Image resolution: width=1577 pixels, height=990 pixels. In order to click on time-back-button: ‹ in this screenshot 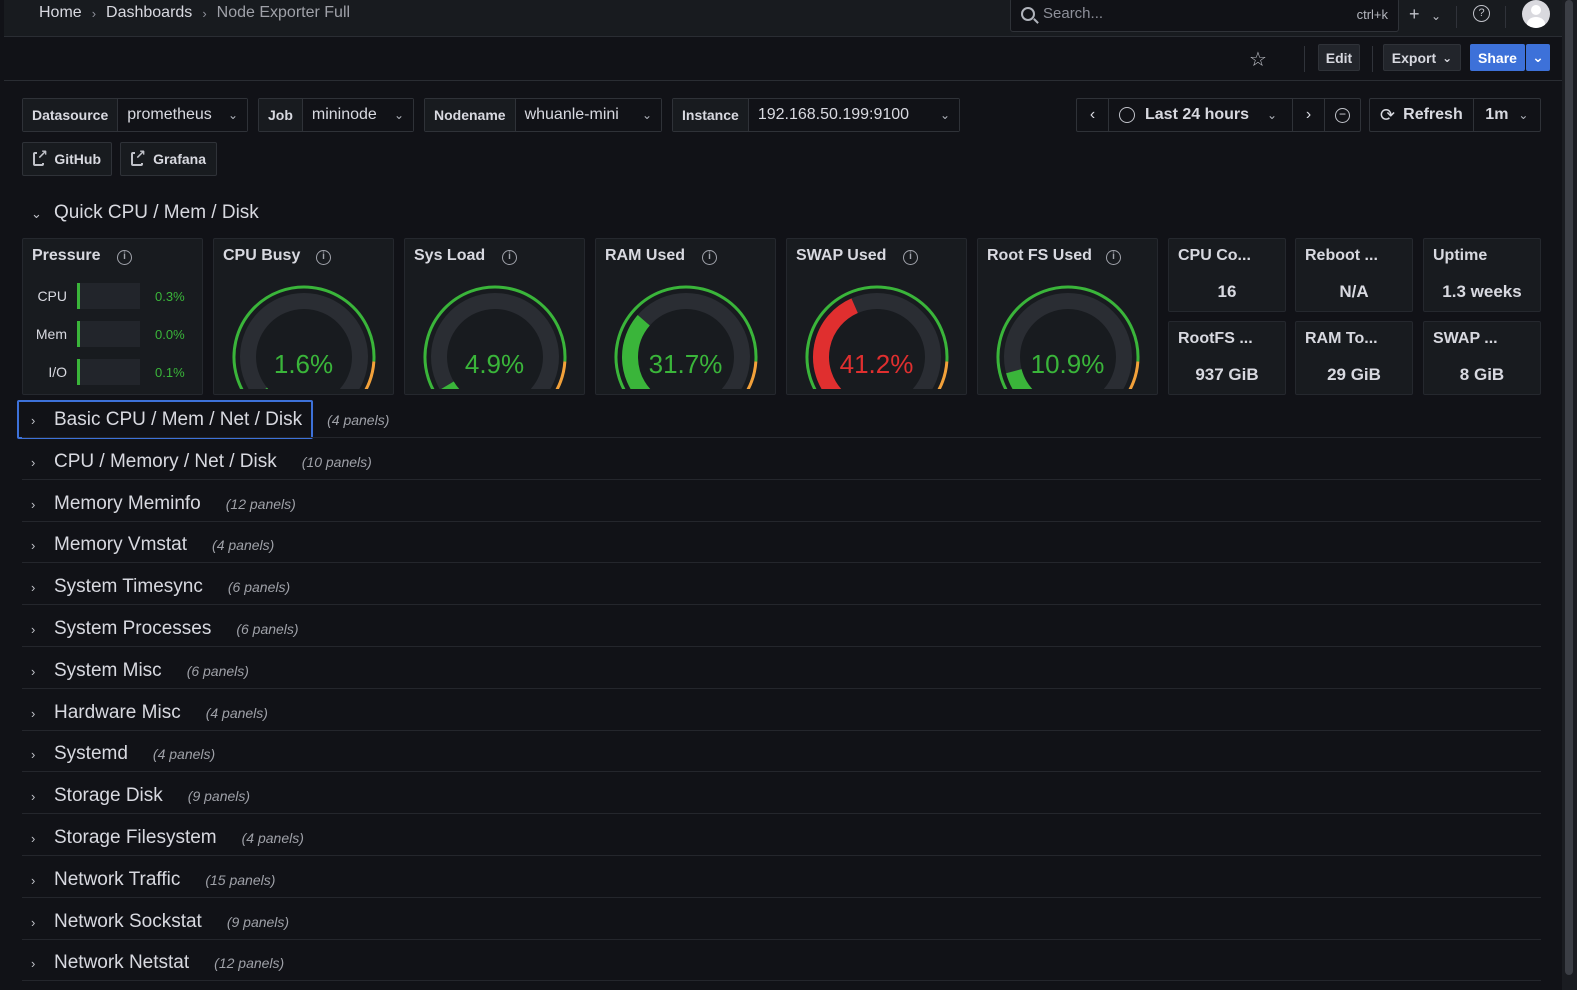, I will do `click(1093, 115)`.